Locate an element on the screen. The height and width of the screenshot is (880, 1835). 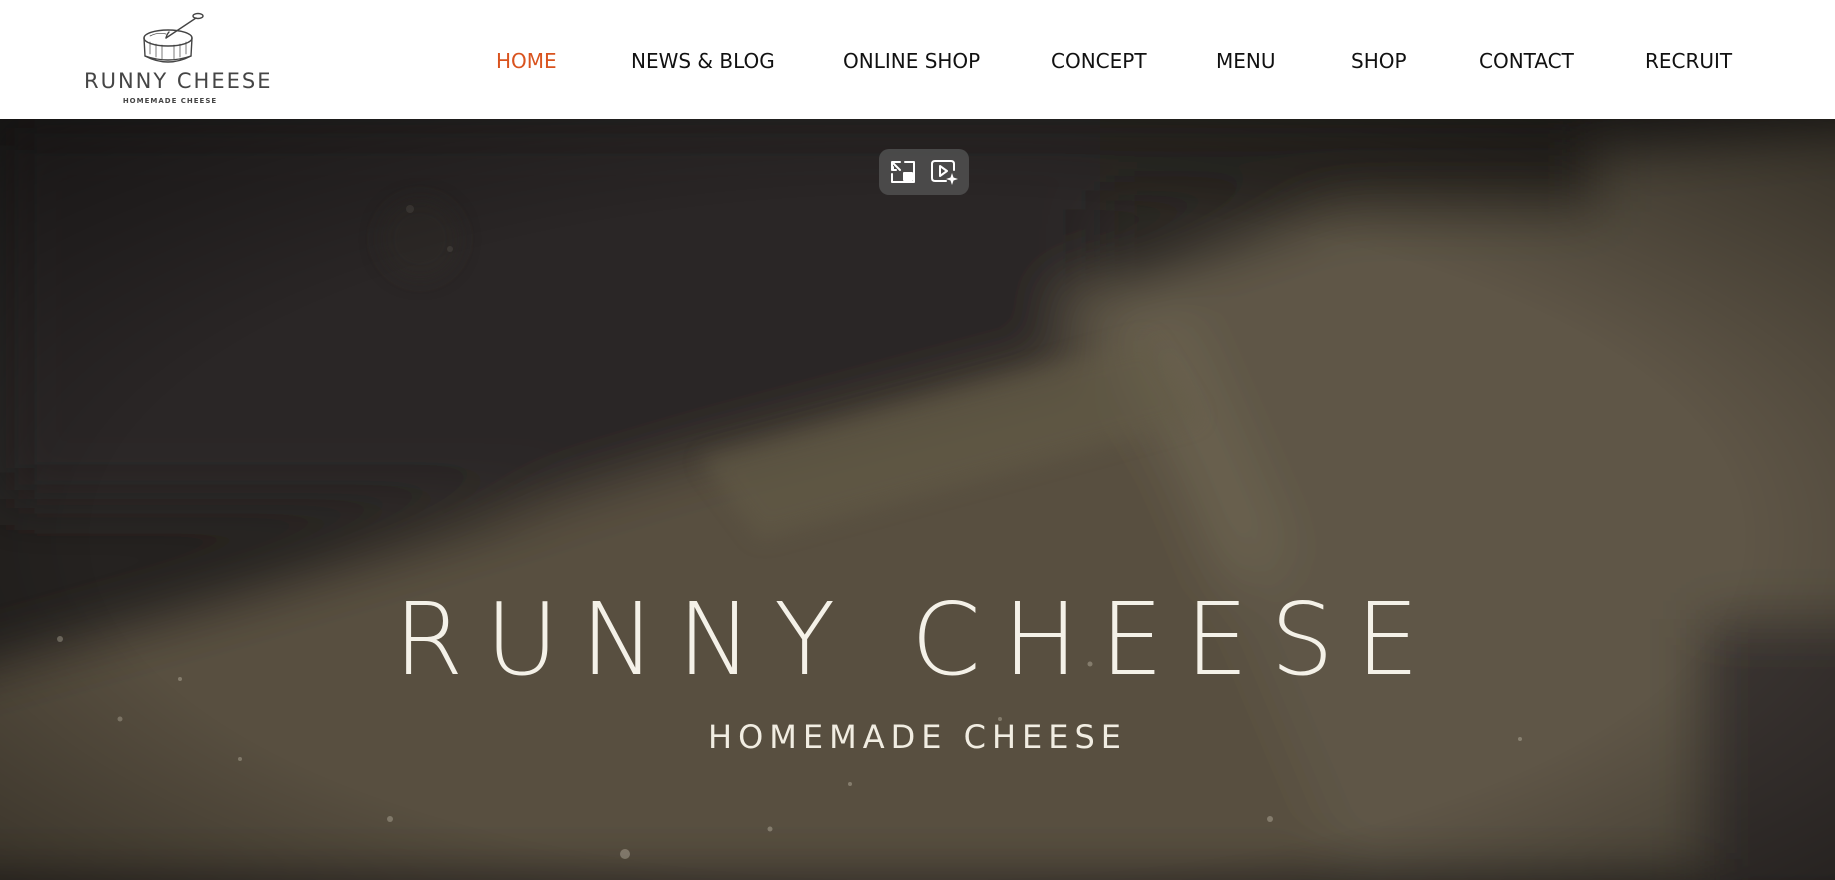
hero-title: RUNNY CHEESE is located at coordinates (917, 639).